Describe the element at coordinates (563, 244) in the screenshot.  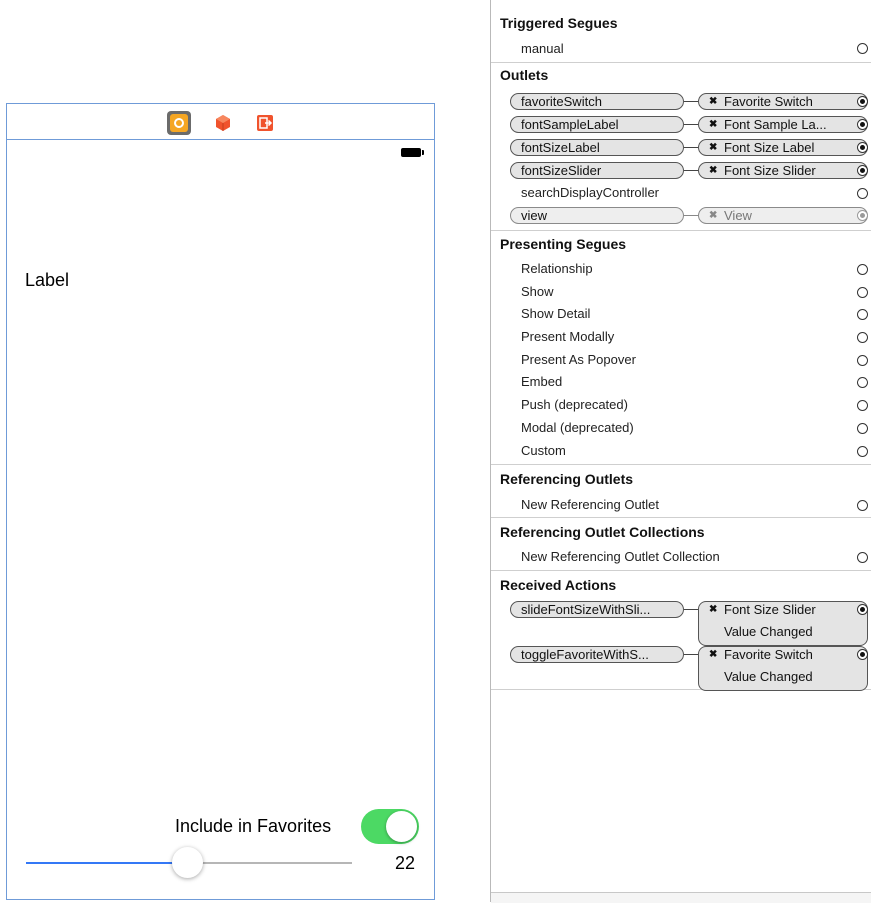
I see `section-title: Presenting Segues` at that location.